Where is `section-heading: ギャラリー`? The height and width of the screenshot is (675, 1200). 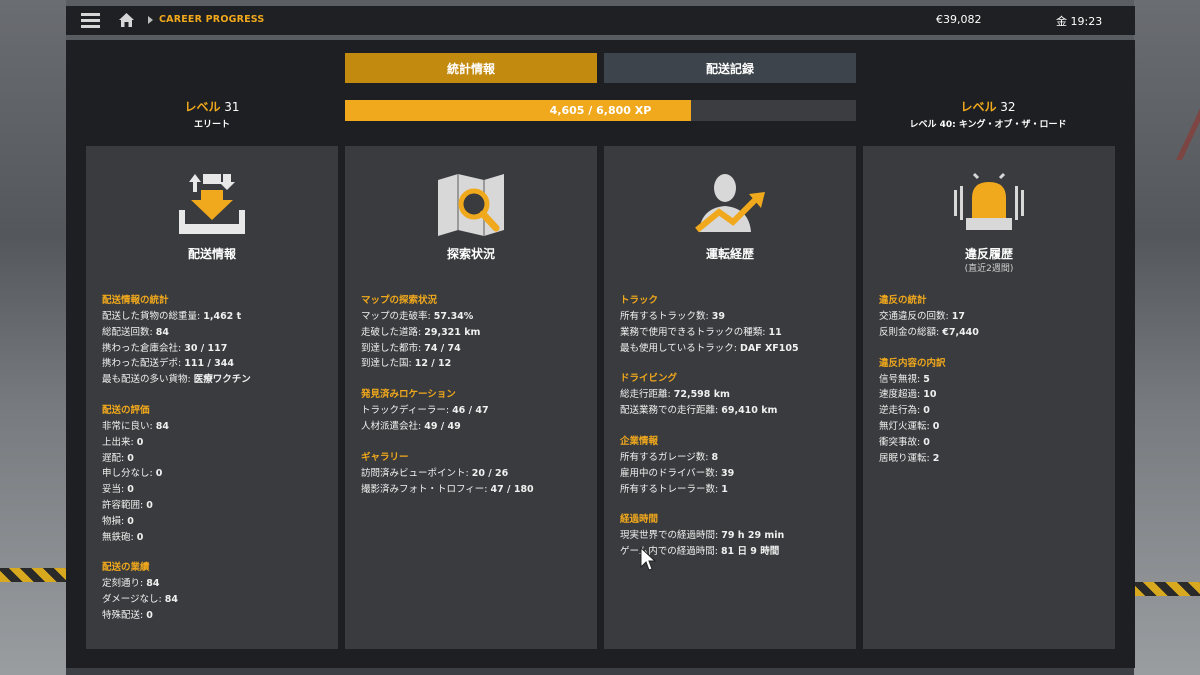 section-heading: ギャラリー is located at coordinates (385, 457).